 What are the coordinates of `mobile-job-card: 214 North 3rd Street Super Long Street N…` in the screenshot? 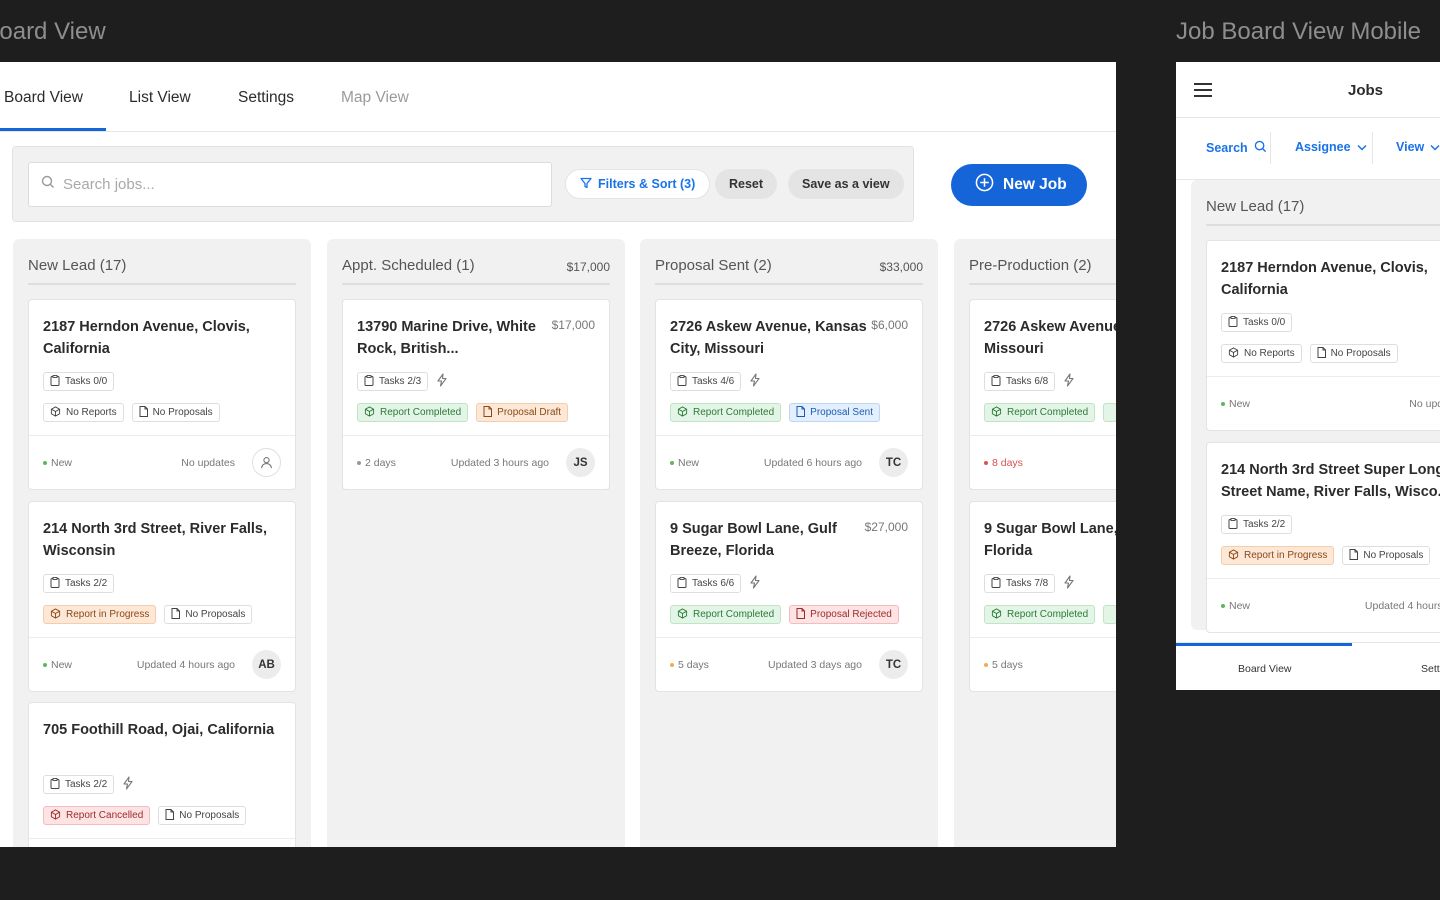 It's located at (1323, 537).